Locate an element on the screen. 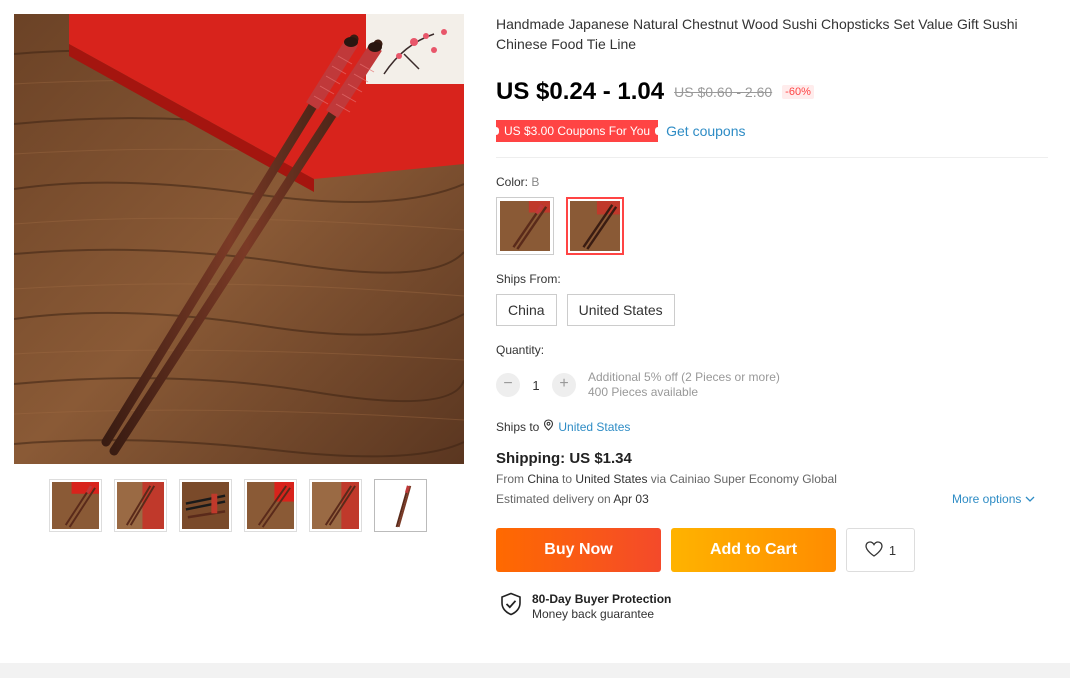 The image size is (1070, 678). protection-title: 80-Day Buyer Protection is located at coordinates (602, 599).